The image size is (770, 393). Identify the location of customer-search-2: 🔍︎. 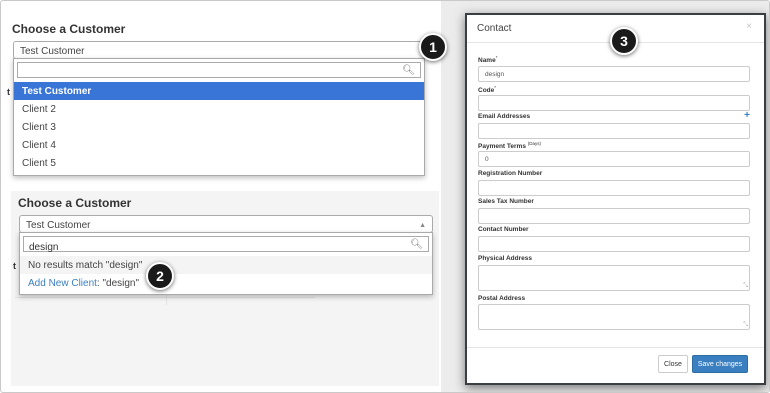
(226, 245).